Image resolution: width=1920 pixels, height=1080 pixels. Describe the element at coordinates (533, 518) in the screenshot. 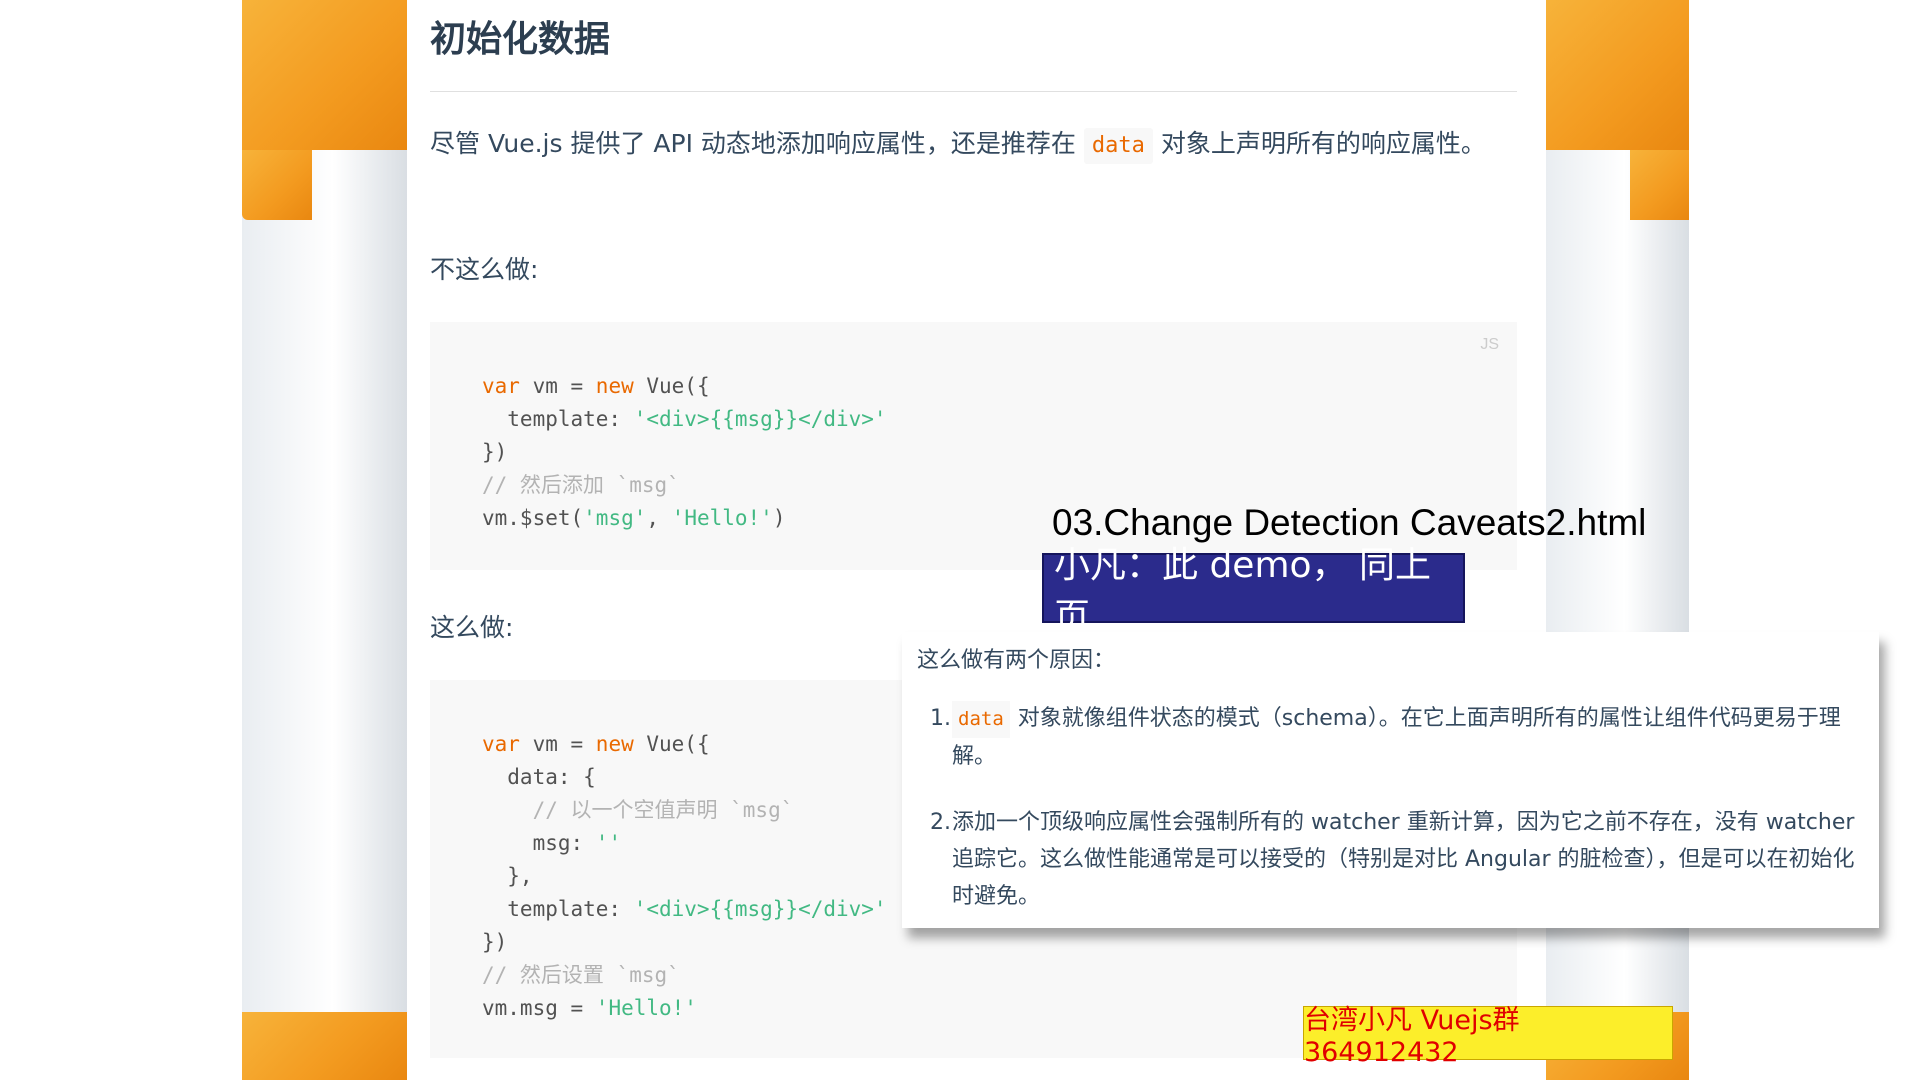

I see `code-token: vm.$set(` at that location.